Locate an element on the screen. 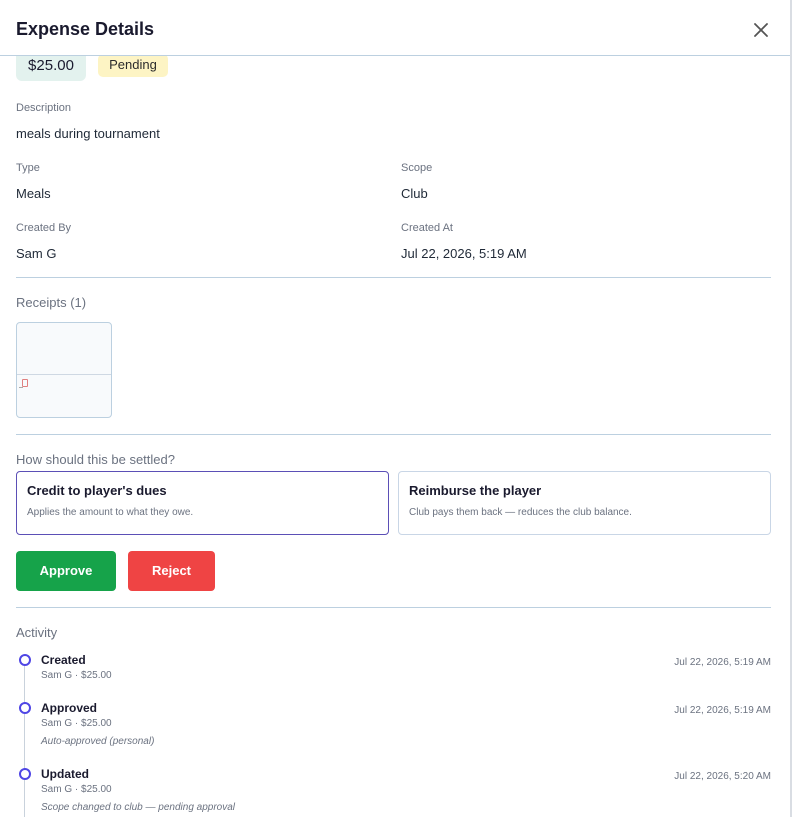 Image resolution: width=792 pixels, height=817 pixels. created-by-label: Created By is located at coordinates (44, 228).